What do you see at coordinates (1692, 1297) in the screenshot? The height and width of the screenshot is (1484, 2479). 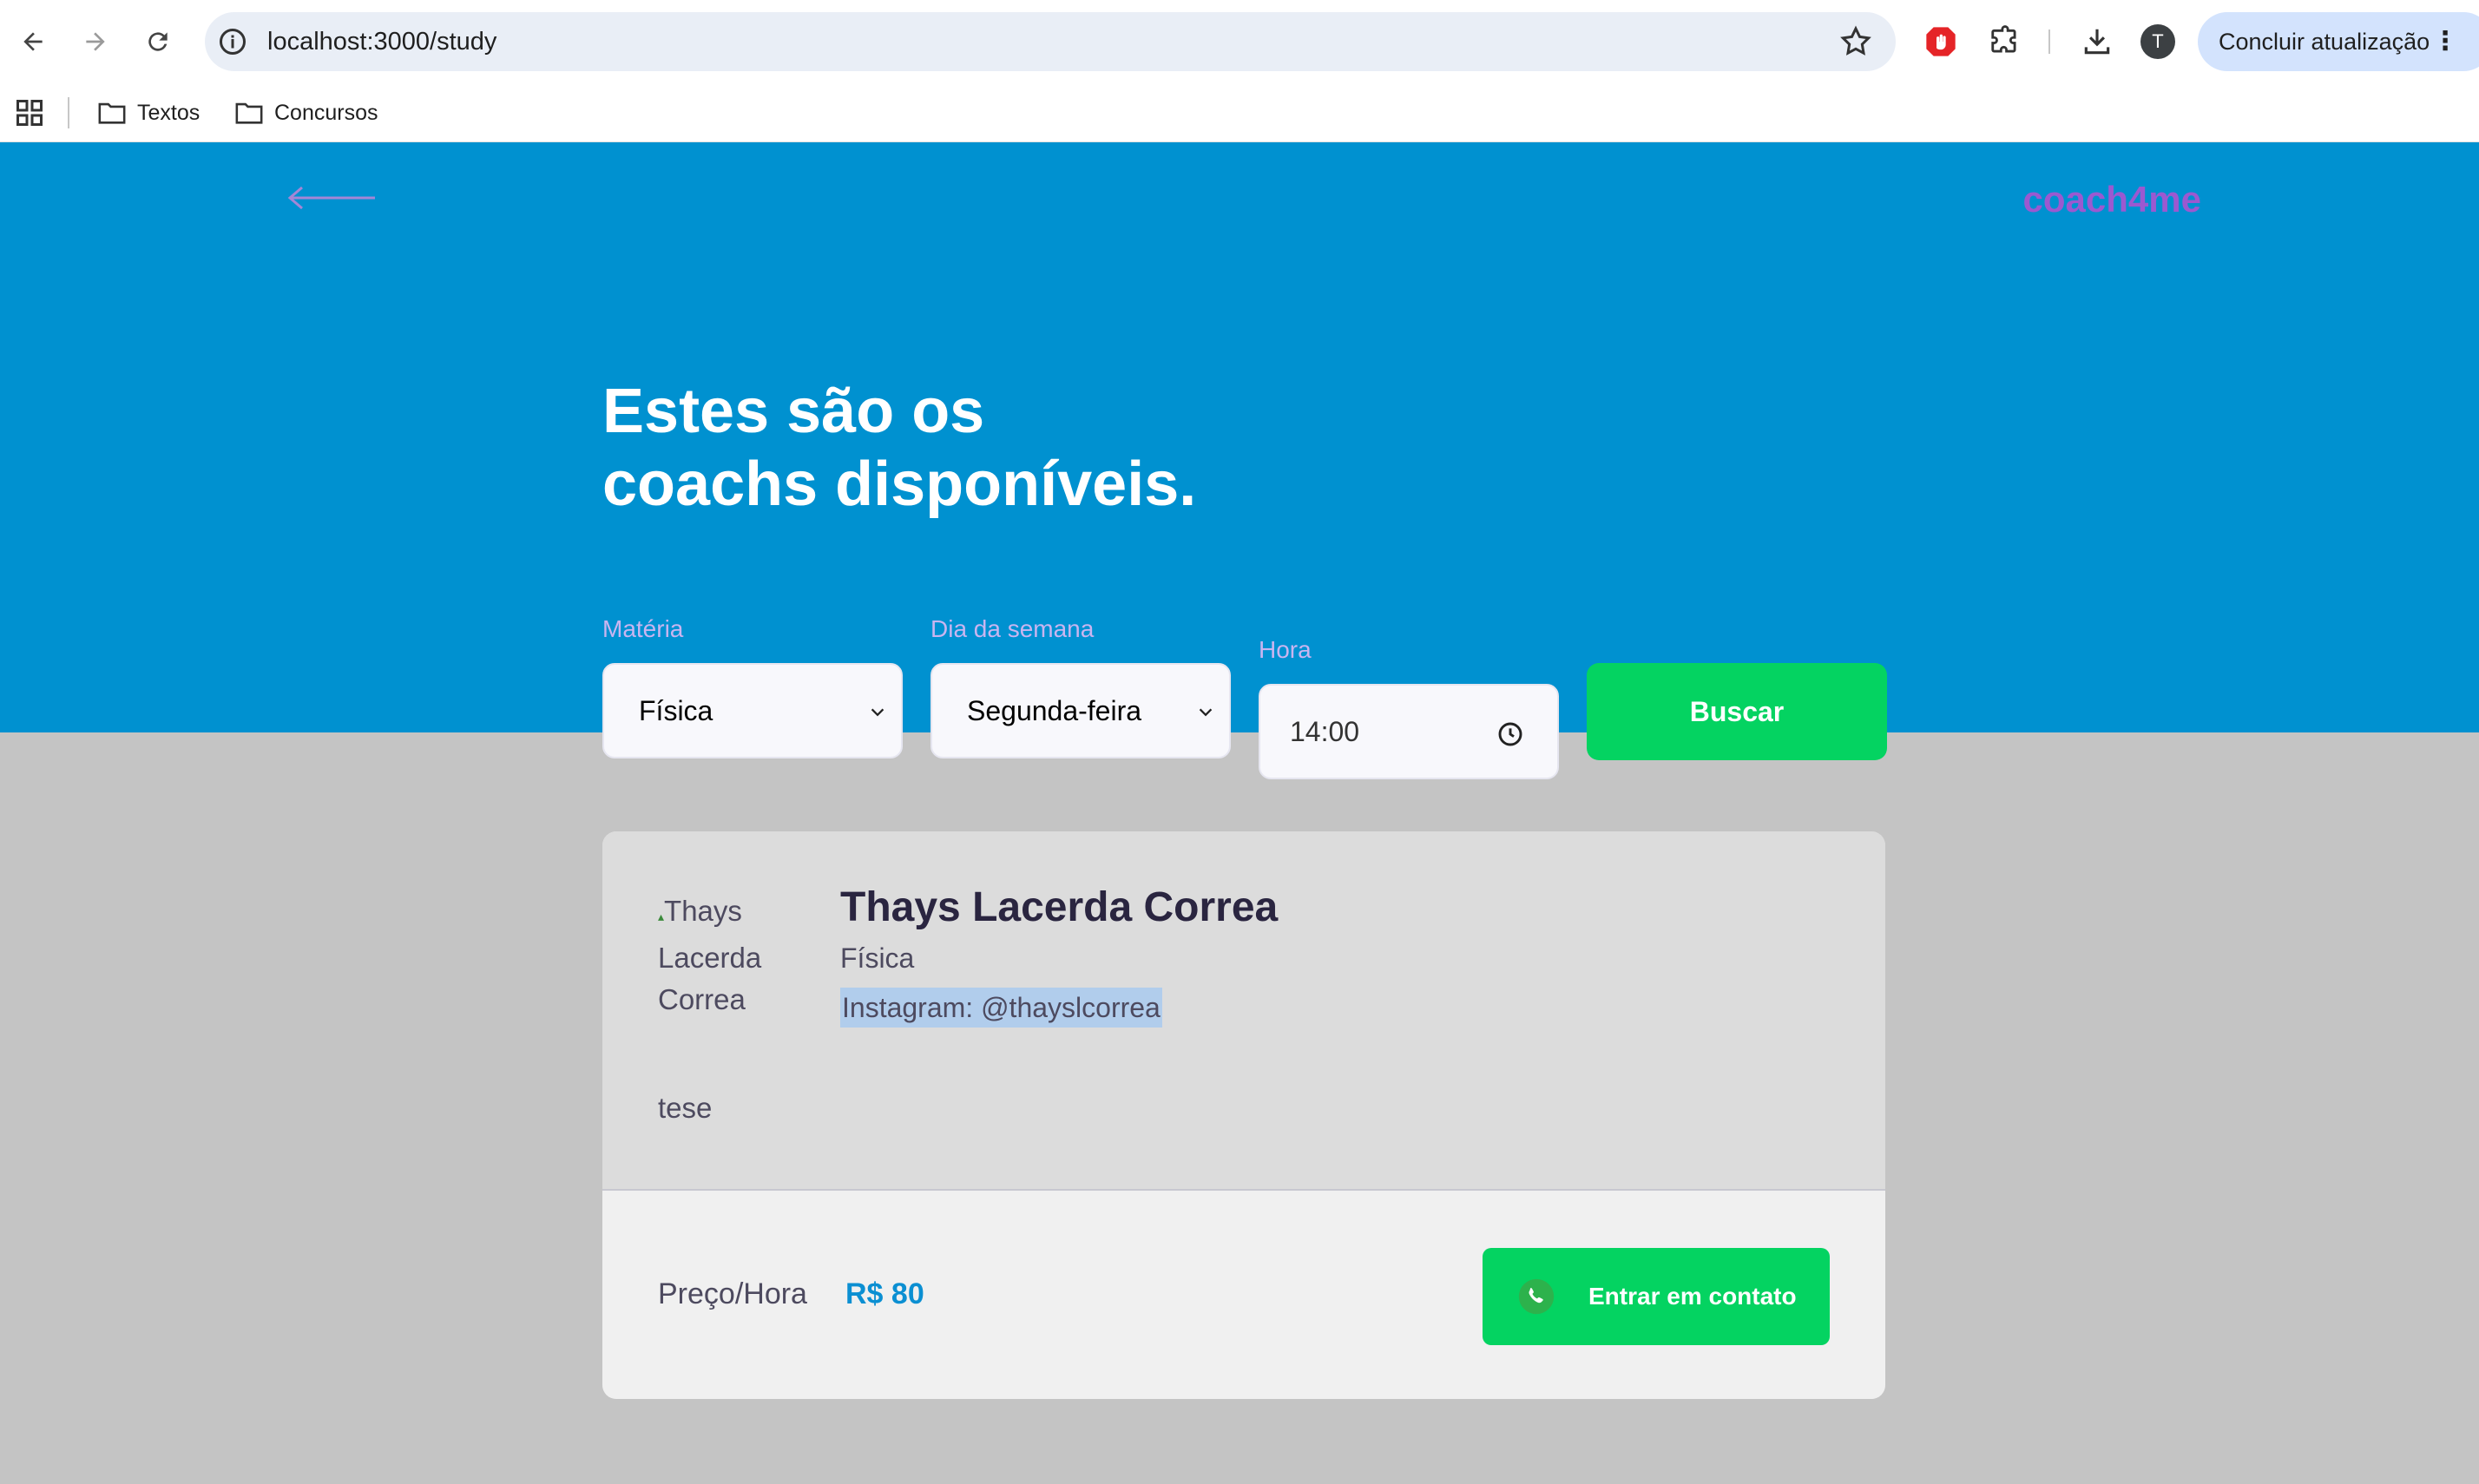 I see `contact-label: Entrar em contato` at bounding box center [1692, 1297].